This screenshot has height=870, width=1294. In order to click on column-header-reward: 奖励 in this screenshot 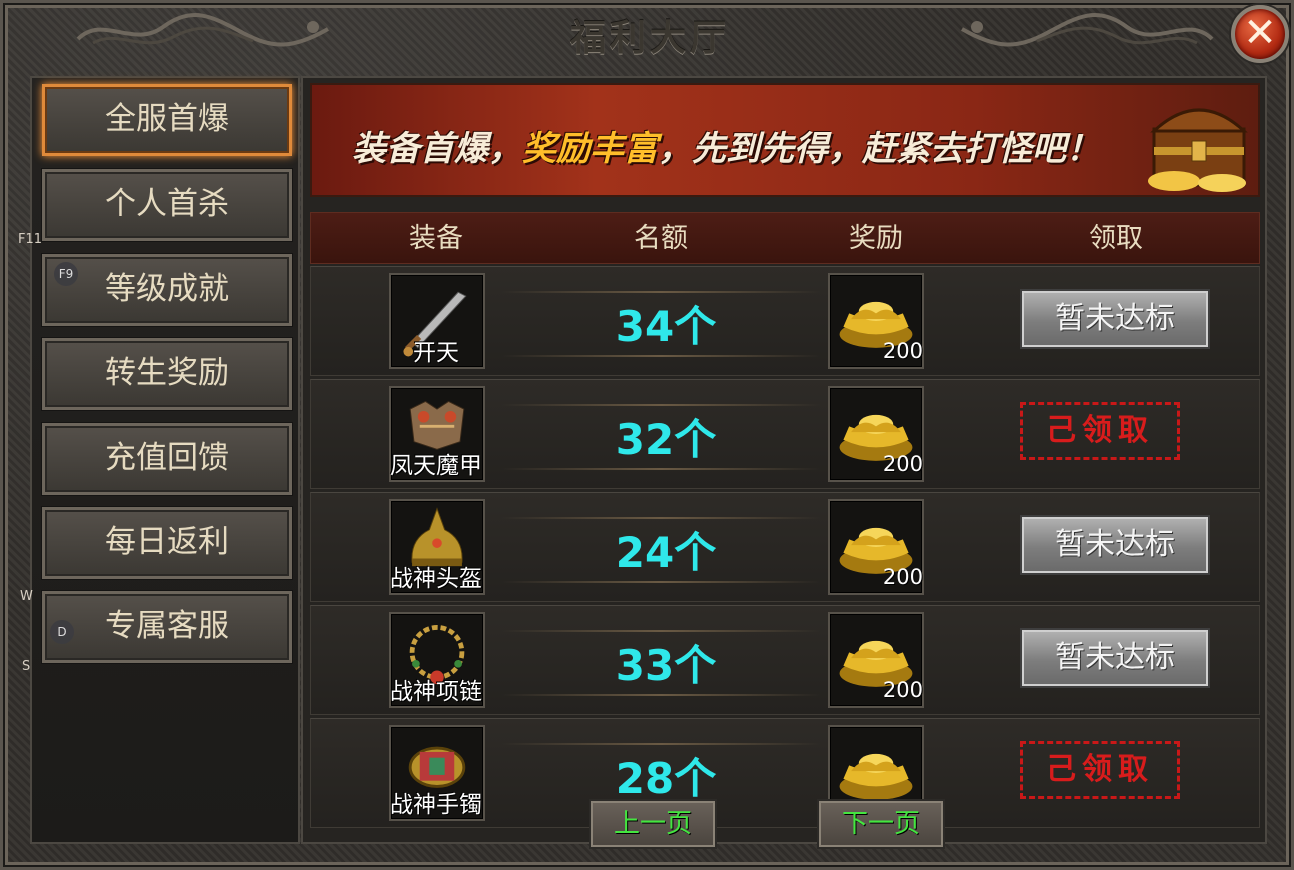, I will do `click(876, 238)`.